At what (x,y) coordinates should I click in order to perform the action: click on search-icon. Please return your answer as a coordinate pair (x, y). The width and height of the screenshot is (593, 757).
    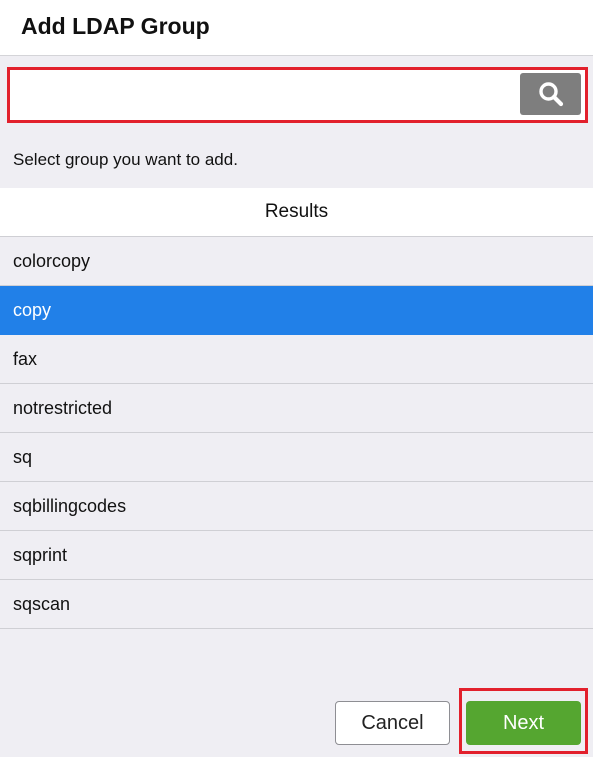
    Looking at the image, I should click on (550, 94).